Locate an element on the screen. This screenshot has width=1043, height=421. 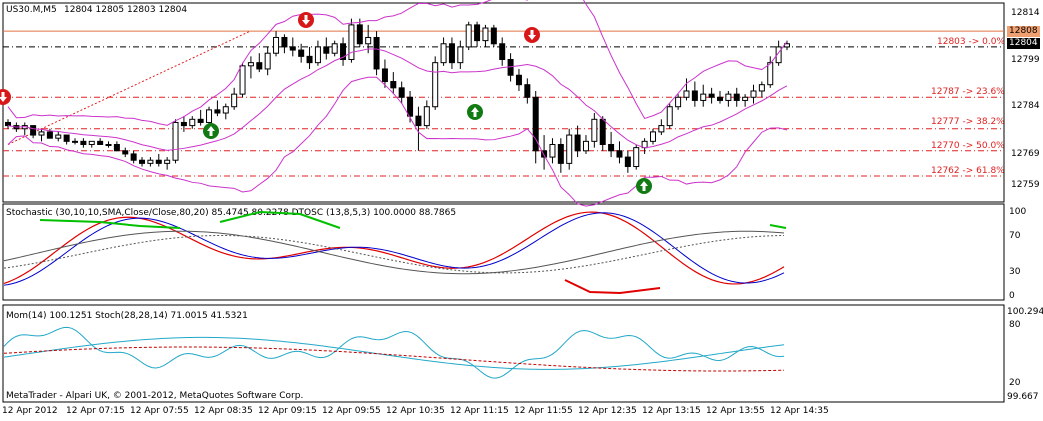
momentum-line is located at coordinates (394, 352).